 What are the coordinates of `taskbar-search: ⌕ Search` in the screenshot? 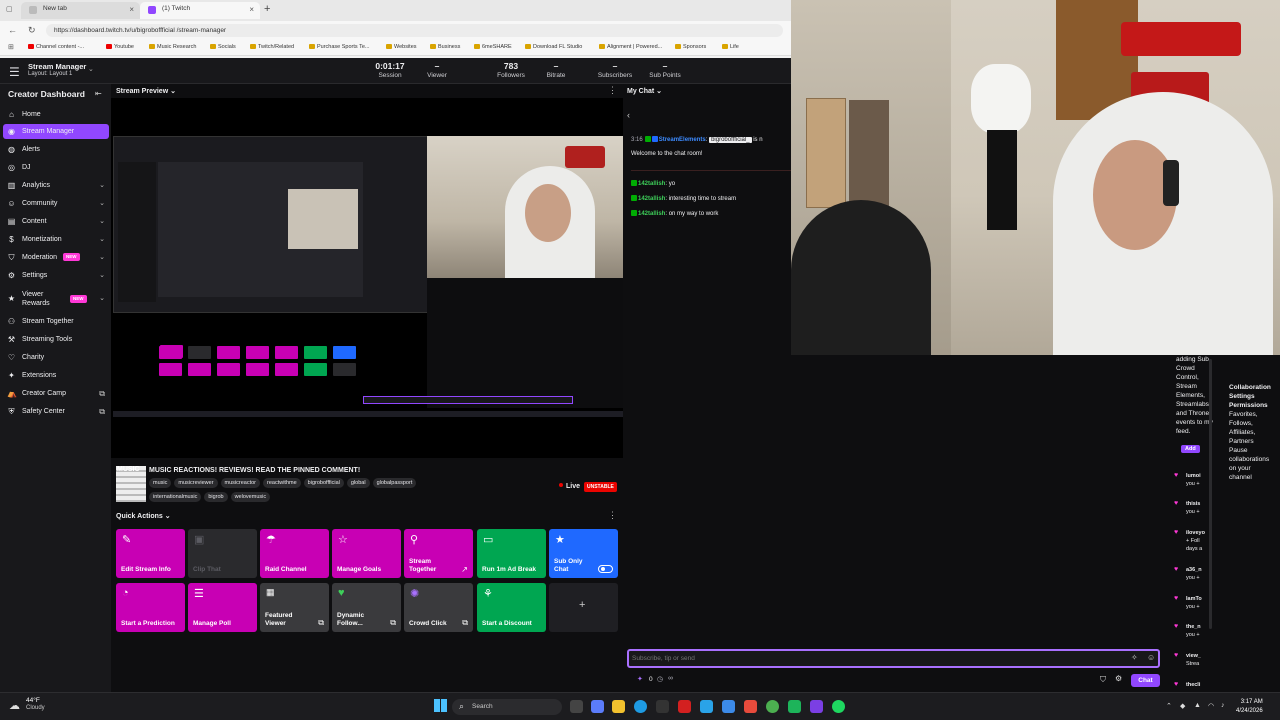 It's located at (507, 707).